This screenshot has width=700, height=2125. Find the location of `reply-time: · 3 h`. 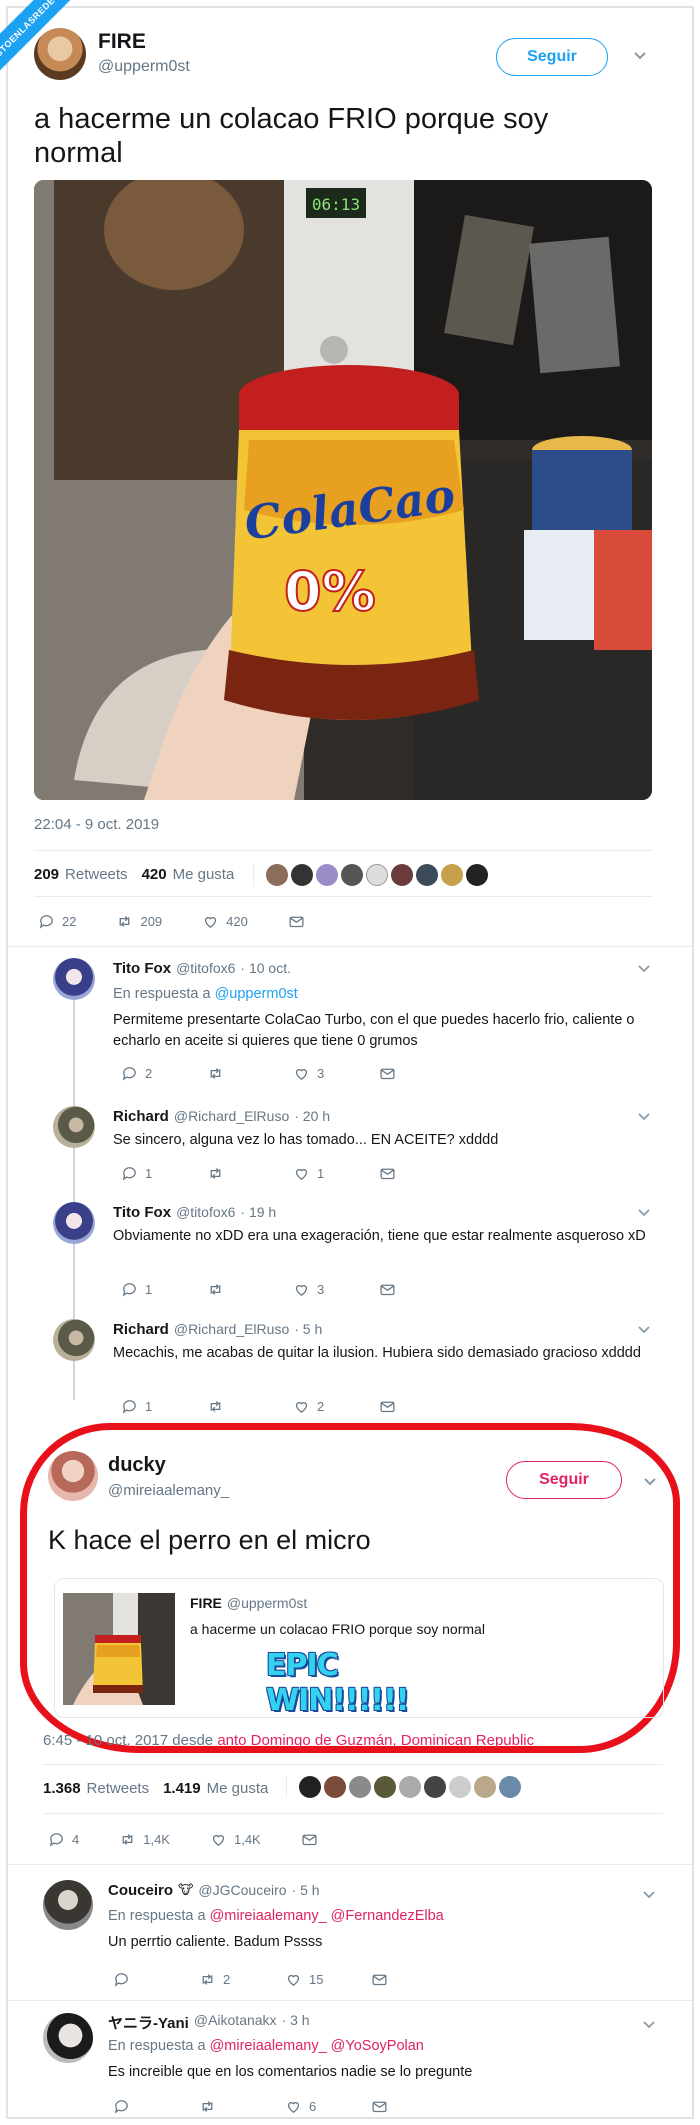

reply-time: · 3 h is located at coordinates (296, 2022).